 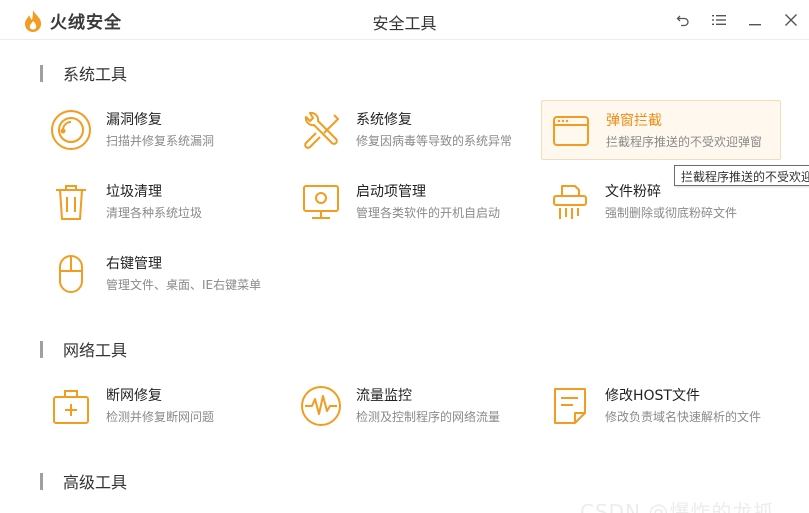 I want to click on tool-name: 启动项管理, so click(x=391, y=192).